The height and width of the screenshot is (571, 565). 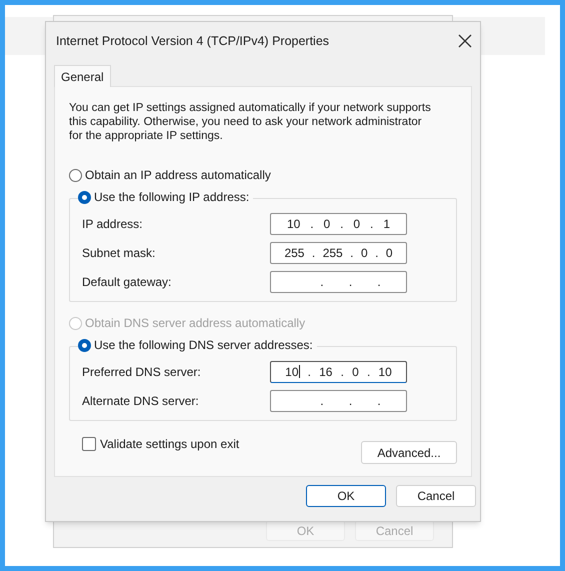 What do you see at coordinates (203, 345) in the screenshot?
I see `radio-label: Use the following DNS server addresses:` at bounding box center [203, 345].